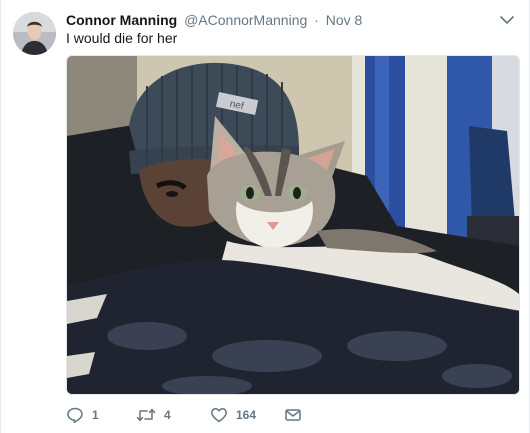 This screenshot has width=530, height=433. Describe the element at coordinates (95, 415) in the screenshot. I see `reply-count: 1` at that location.